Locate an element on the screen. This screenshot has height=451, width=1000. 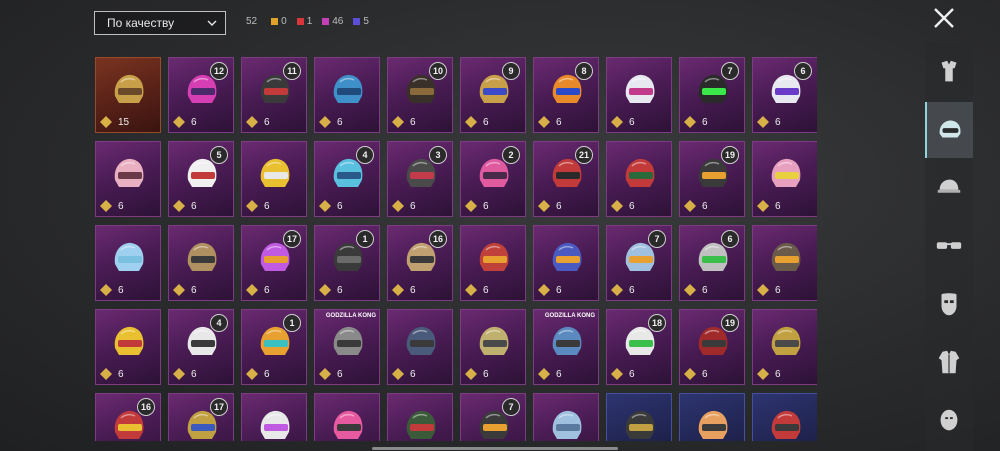
sidebar-item-glasses is located at coordinates (949, 246).